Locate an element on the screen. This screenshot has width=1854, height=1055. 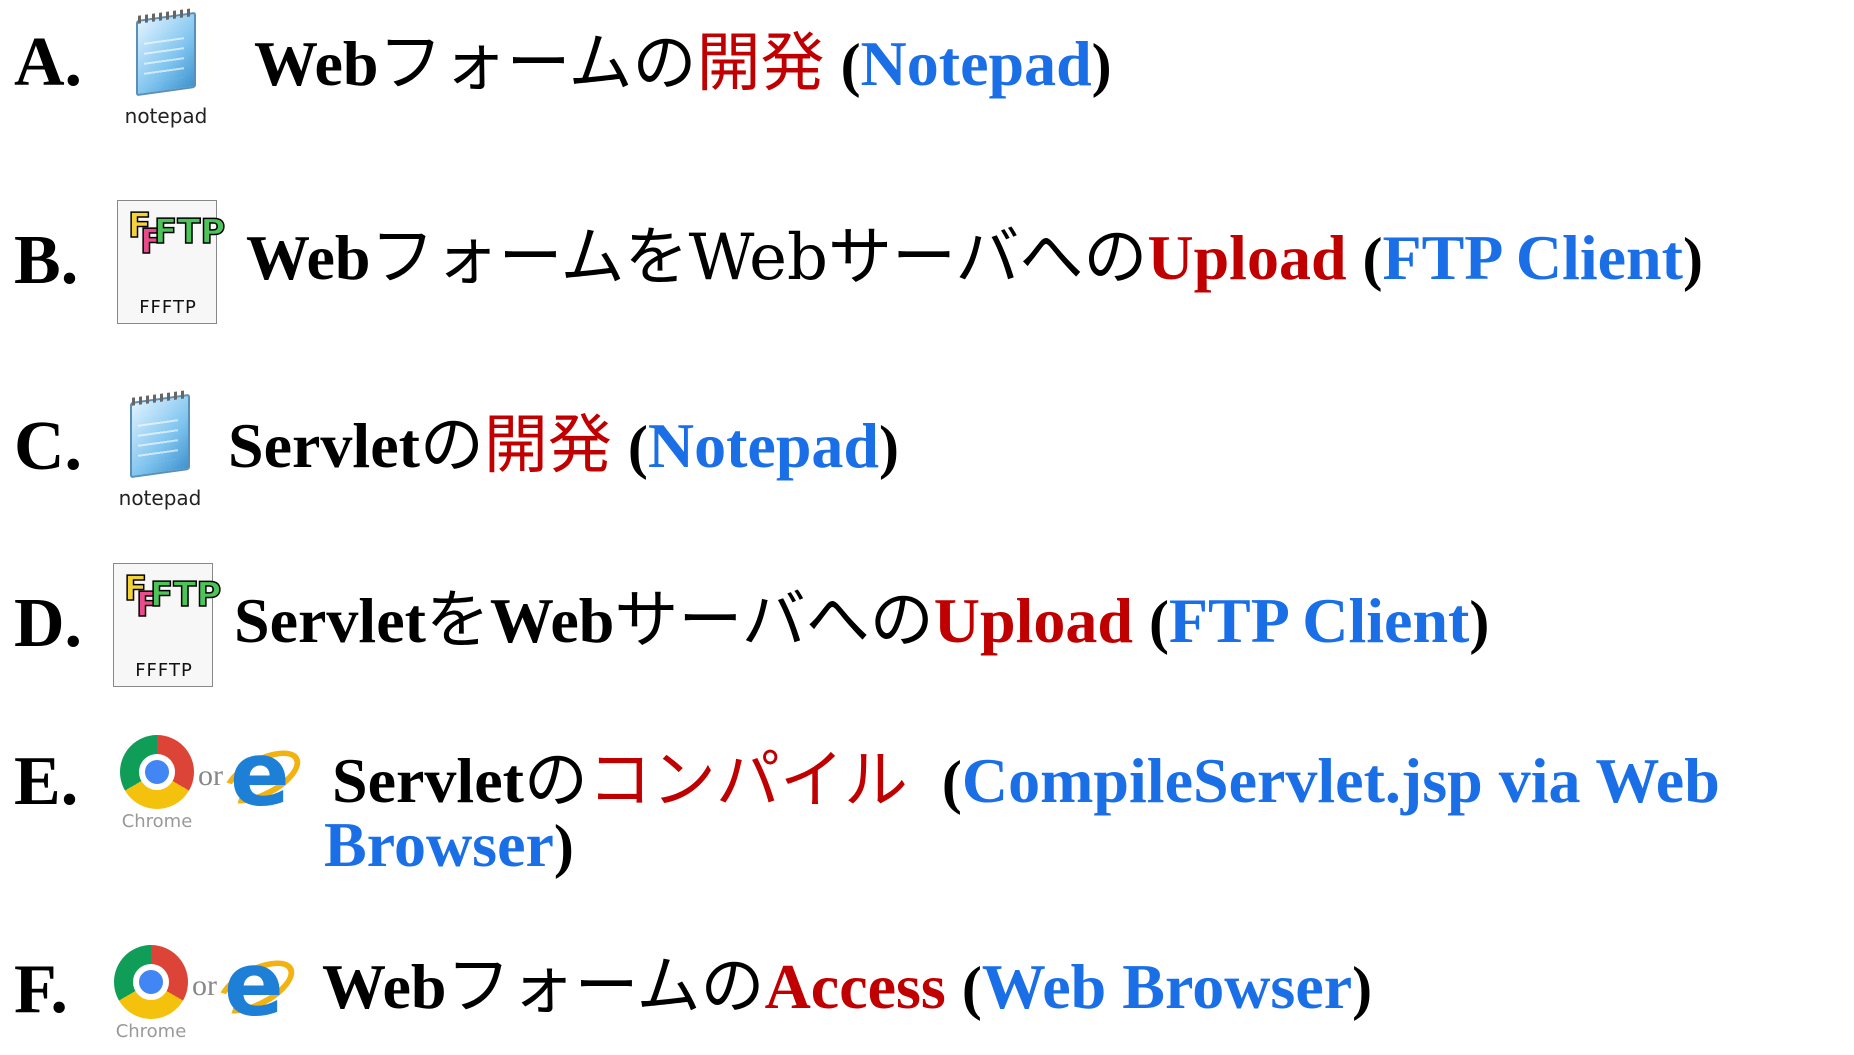
desc-part: フォームを is located at coordinates (529, 258).